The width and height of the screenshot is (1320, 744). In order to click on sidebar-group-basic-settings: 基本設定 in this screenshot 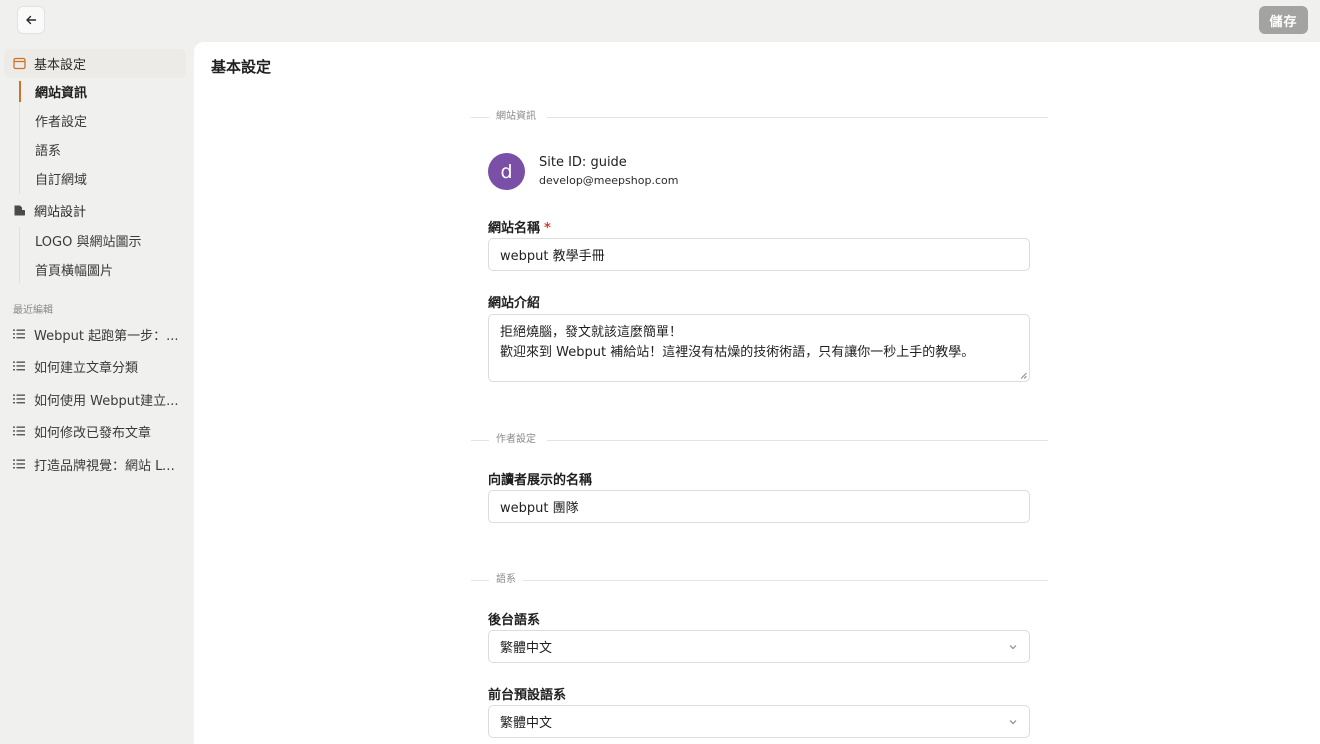, I will do `click(95, 63)`.